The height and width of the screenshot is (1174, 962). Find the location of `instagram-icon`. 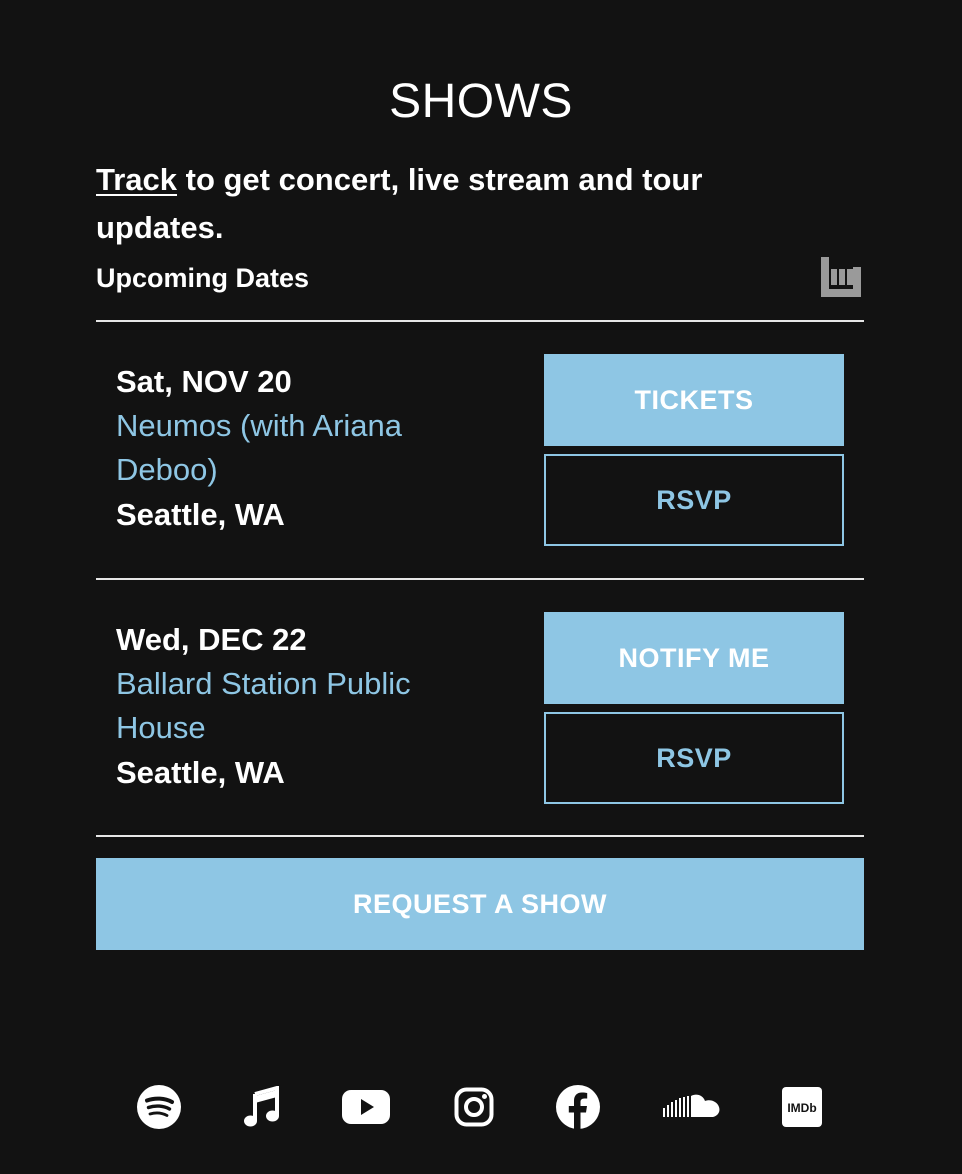

instagram-icon is located at coordinates (474, 1107).